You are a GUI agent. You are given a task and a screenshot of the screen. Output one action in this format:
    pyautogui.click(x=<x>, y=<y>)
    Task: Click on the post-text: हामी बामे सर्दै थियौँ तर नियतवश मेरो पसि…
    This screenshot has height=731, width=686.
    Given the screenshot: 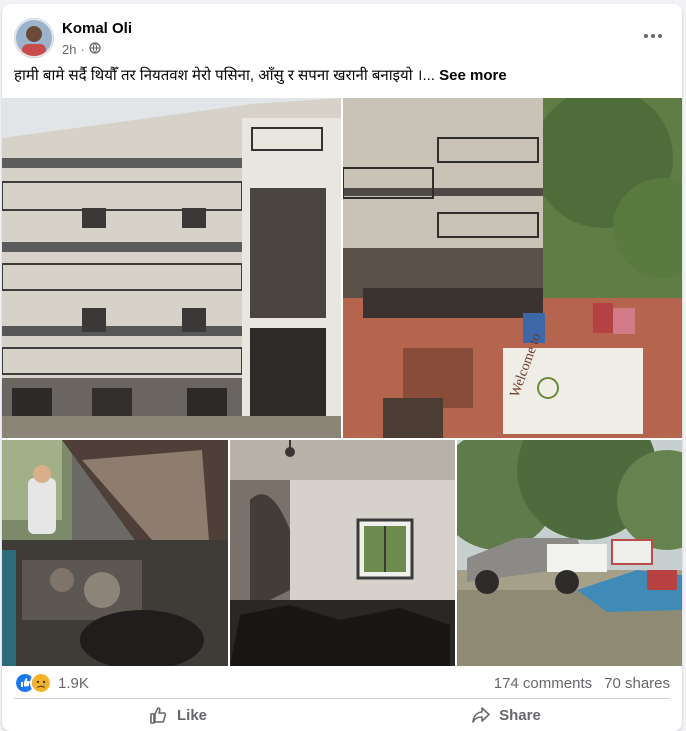 What is the action you would take?
    pyautogui.click(x=342, y=76)
    